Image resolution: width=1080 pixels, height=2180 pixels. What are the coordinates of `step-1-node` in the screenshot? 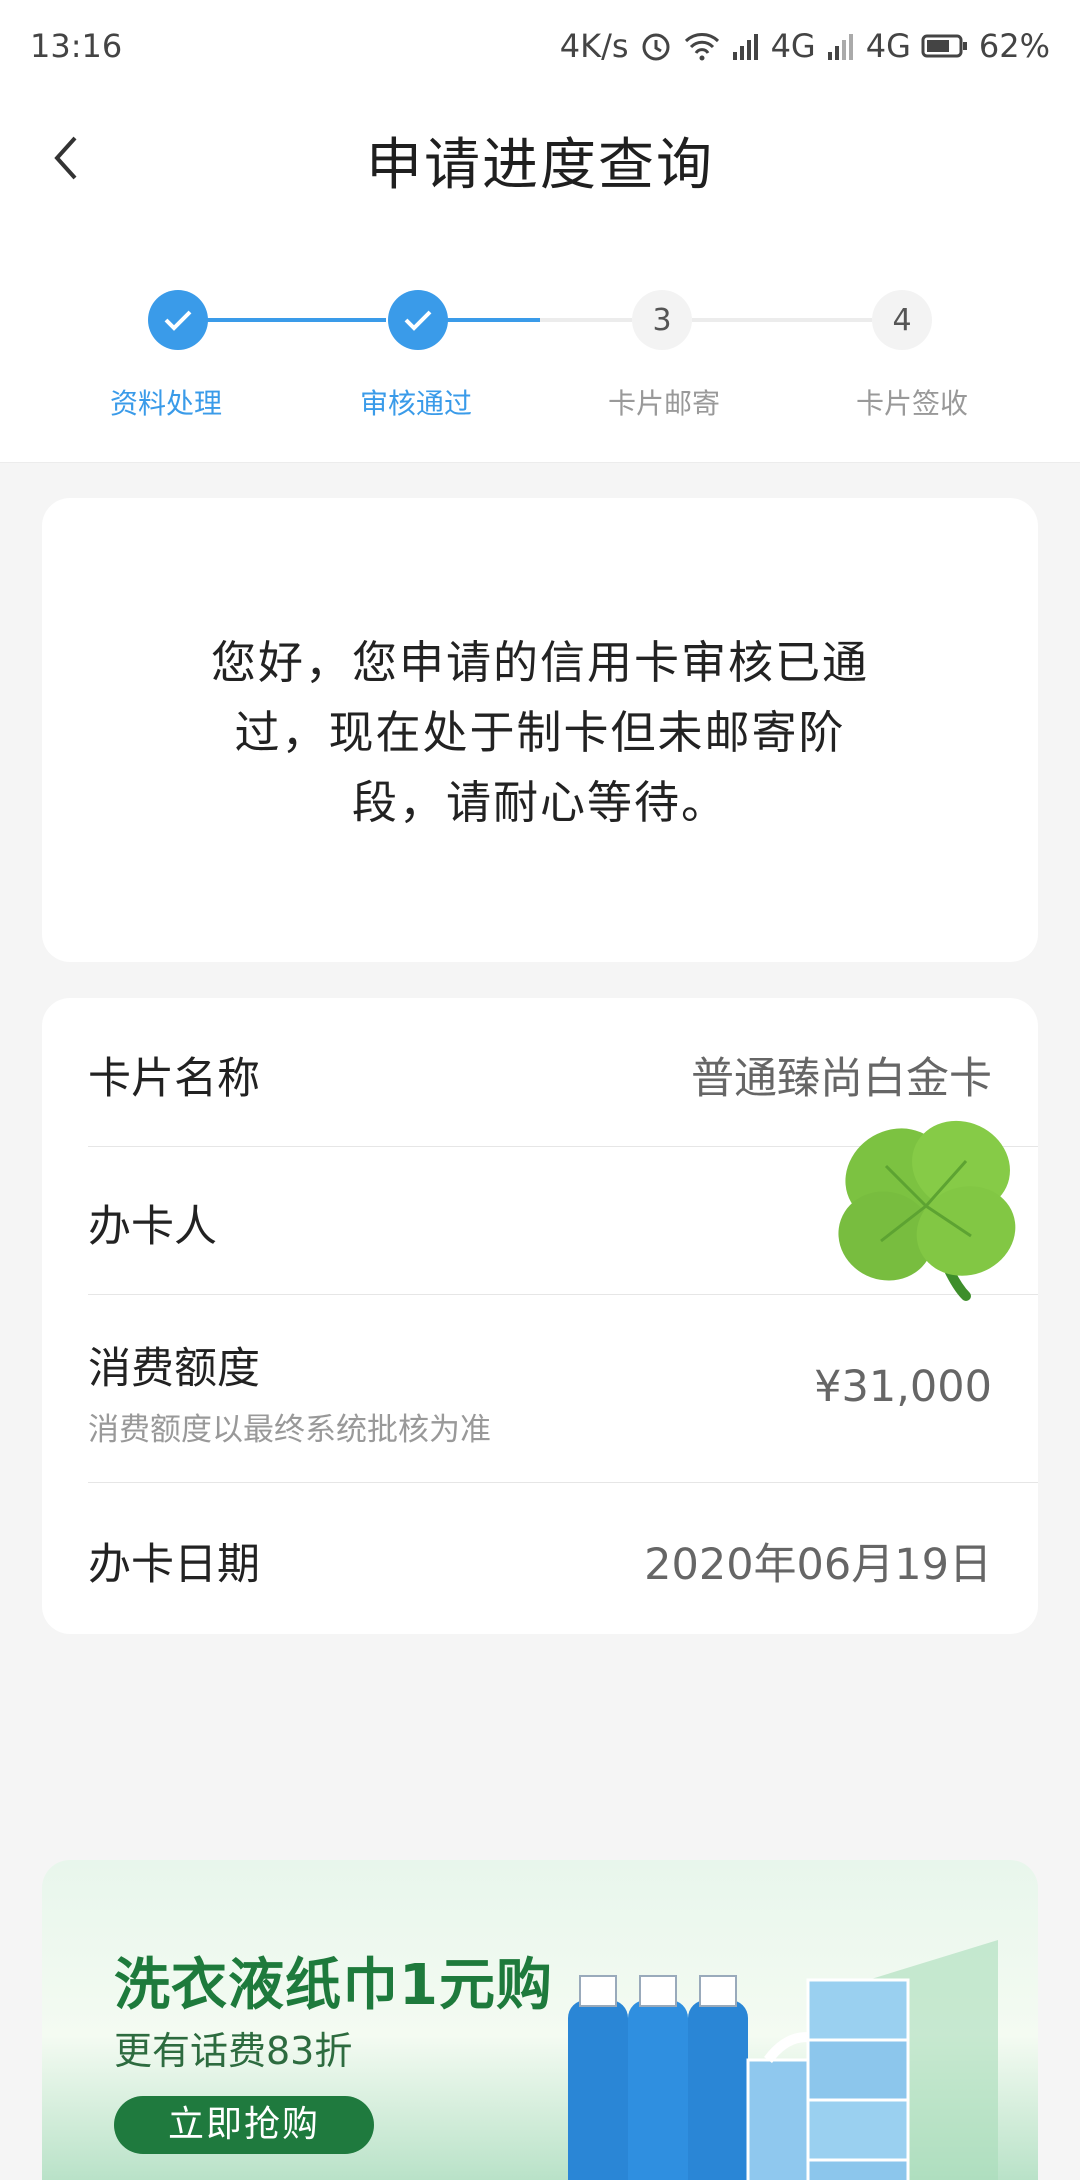 It's located at (178, 320).